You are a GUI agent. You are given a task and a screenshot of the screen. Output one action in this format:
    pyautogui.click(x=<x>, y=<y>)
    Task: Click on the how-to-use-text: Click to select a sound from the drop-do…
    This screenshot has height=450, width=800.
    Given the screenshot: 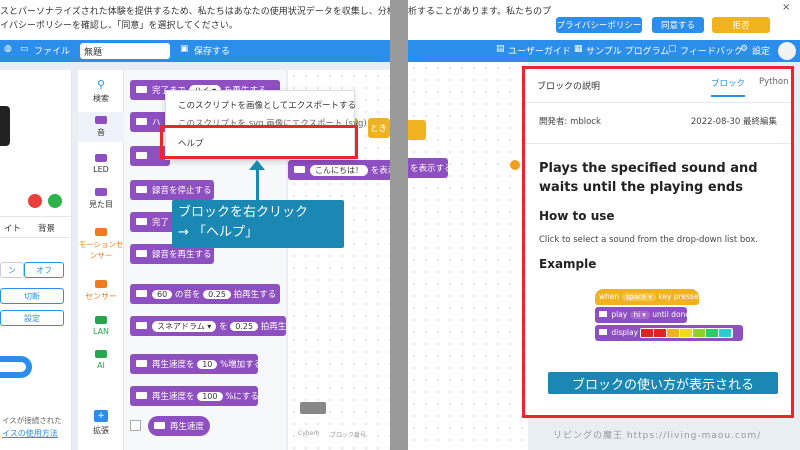 What is the action you would take?
    pyautogui.click(x=648, y=240)
    